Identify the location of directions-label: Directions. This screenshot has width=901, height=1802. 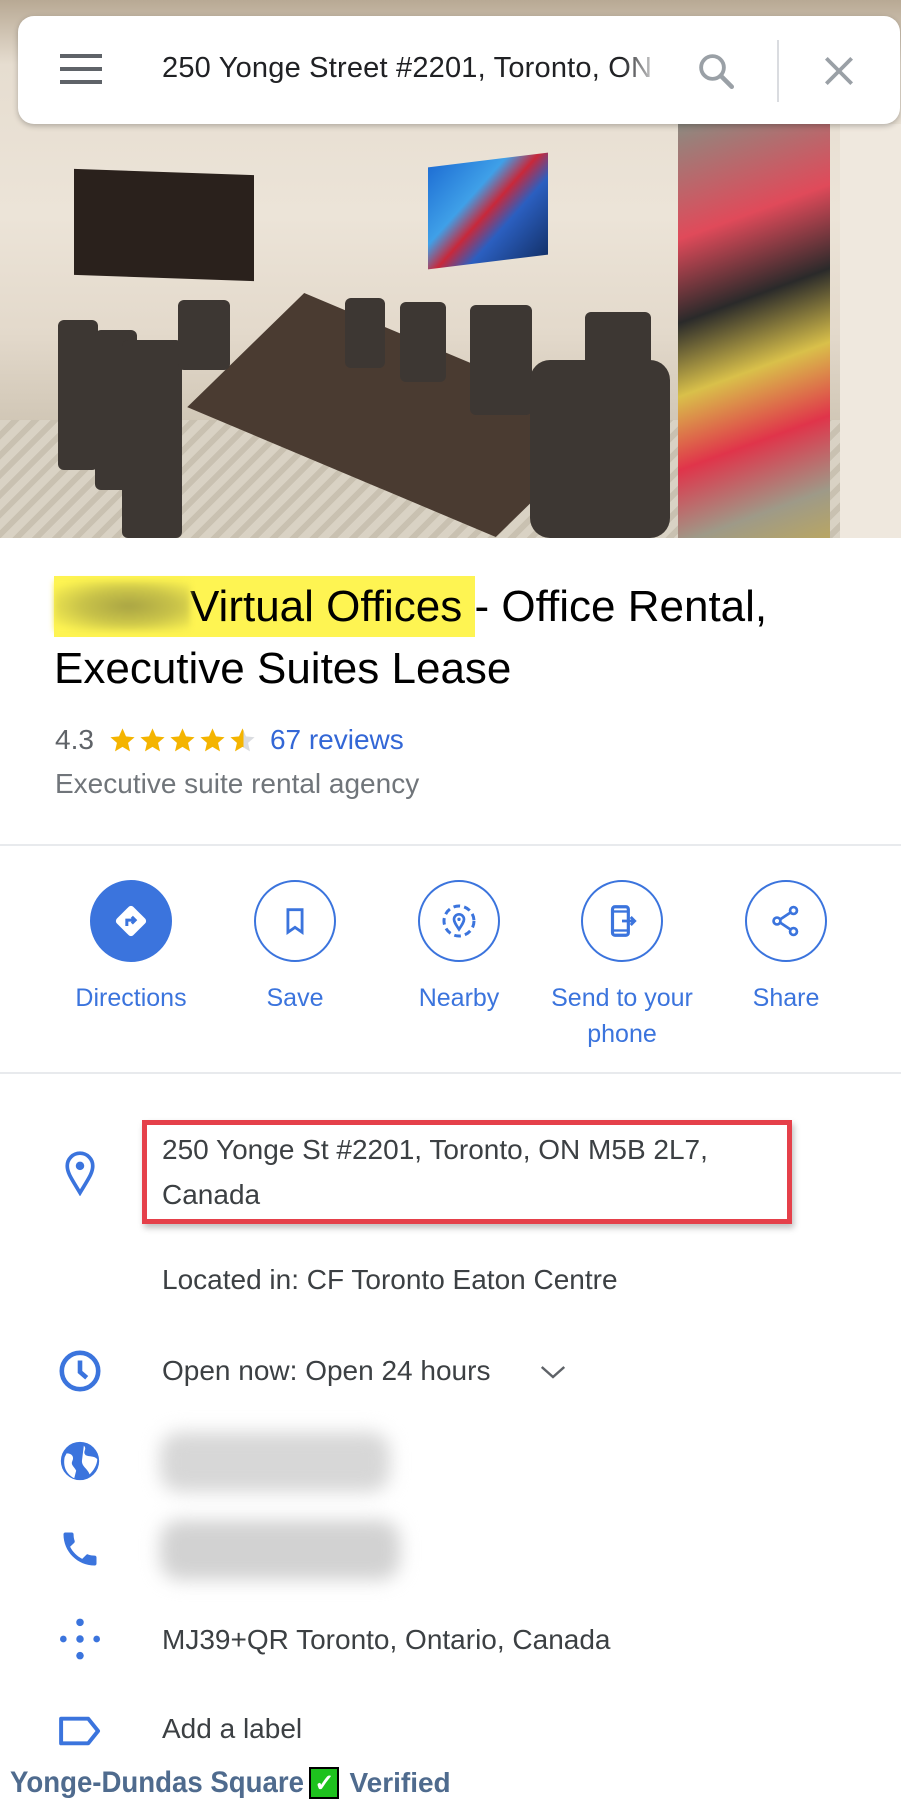
(131, 998).